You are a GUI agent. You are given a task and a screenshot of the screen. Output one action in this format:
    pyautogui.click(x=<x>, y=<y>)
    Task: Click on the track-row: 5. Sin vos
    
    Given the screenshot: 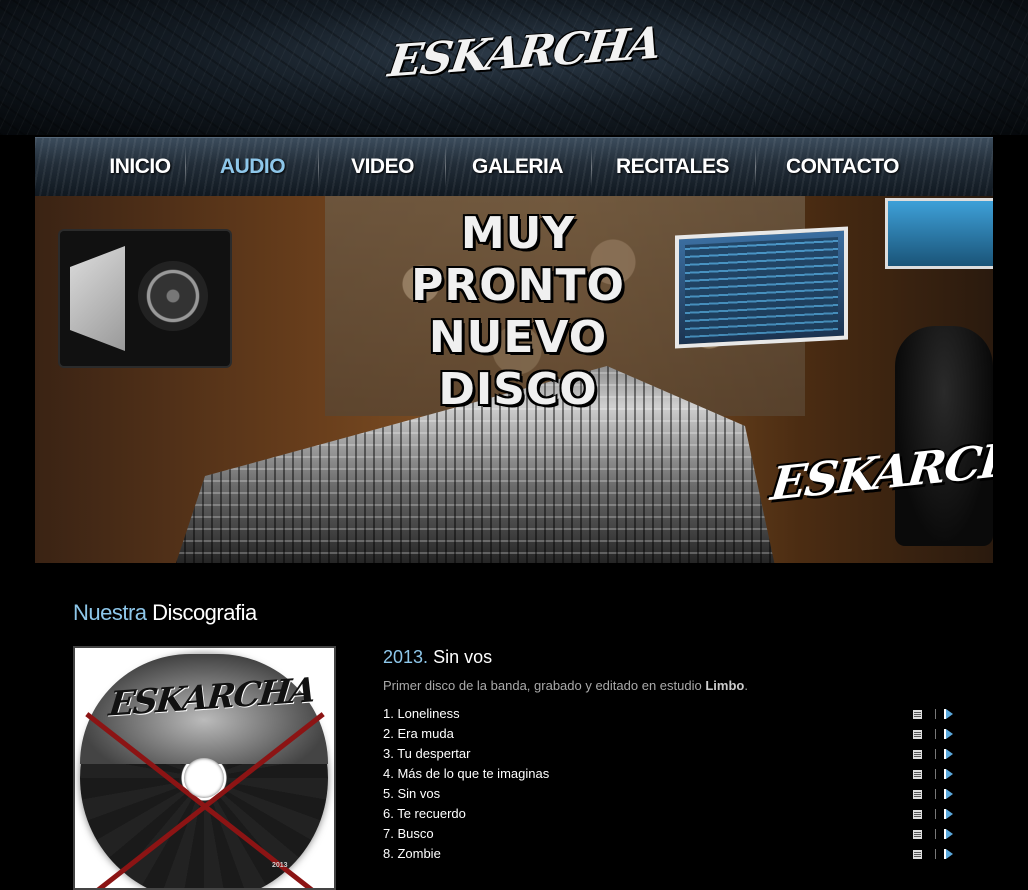 What is the action you would take?
    pyautogui.click(x=670, y=794)
    